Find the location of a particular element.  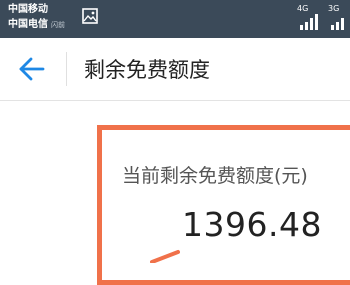

balance-value: 1396.48 is located at coordinates (252, 224).